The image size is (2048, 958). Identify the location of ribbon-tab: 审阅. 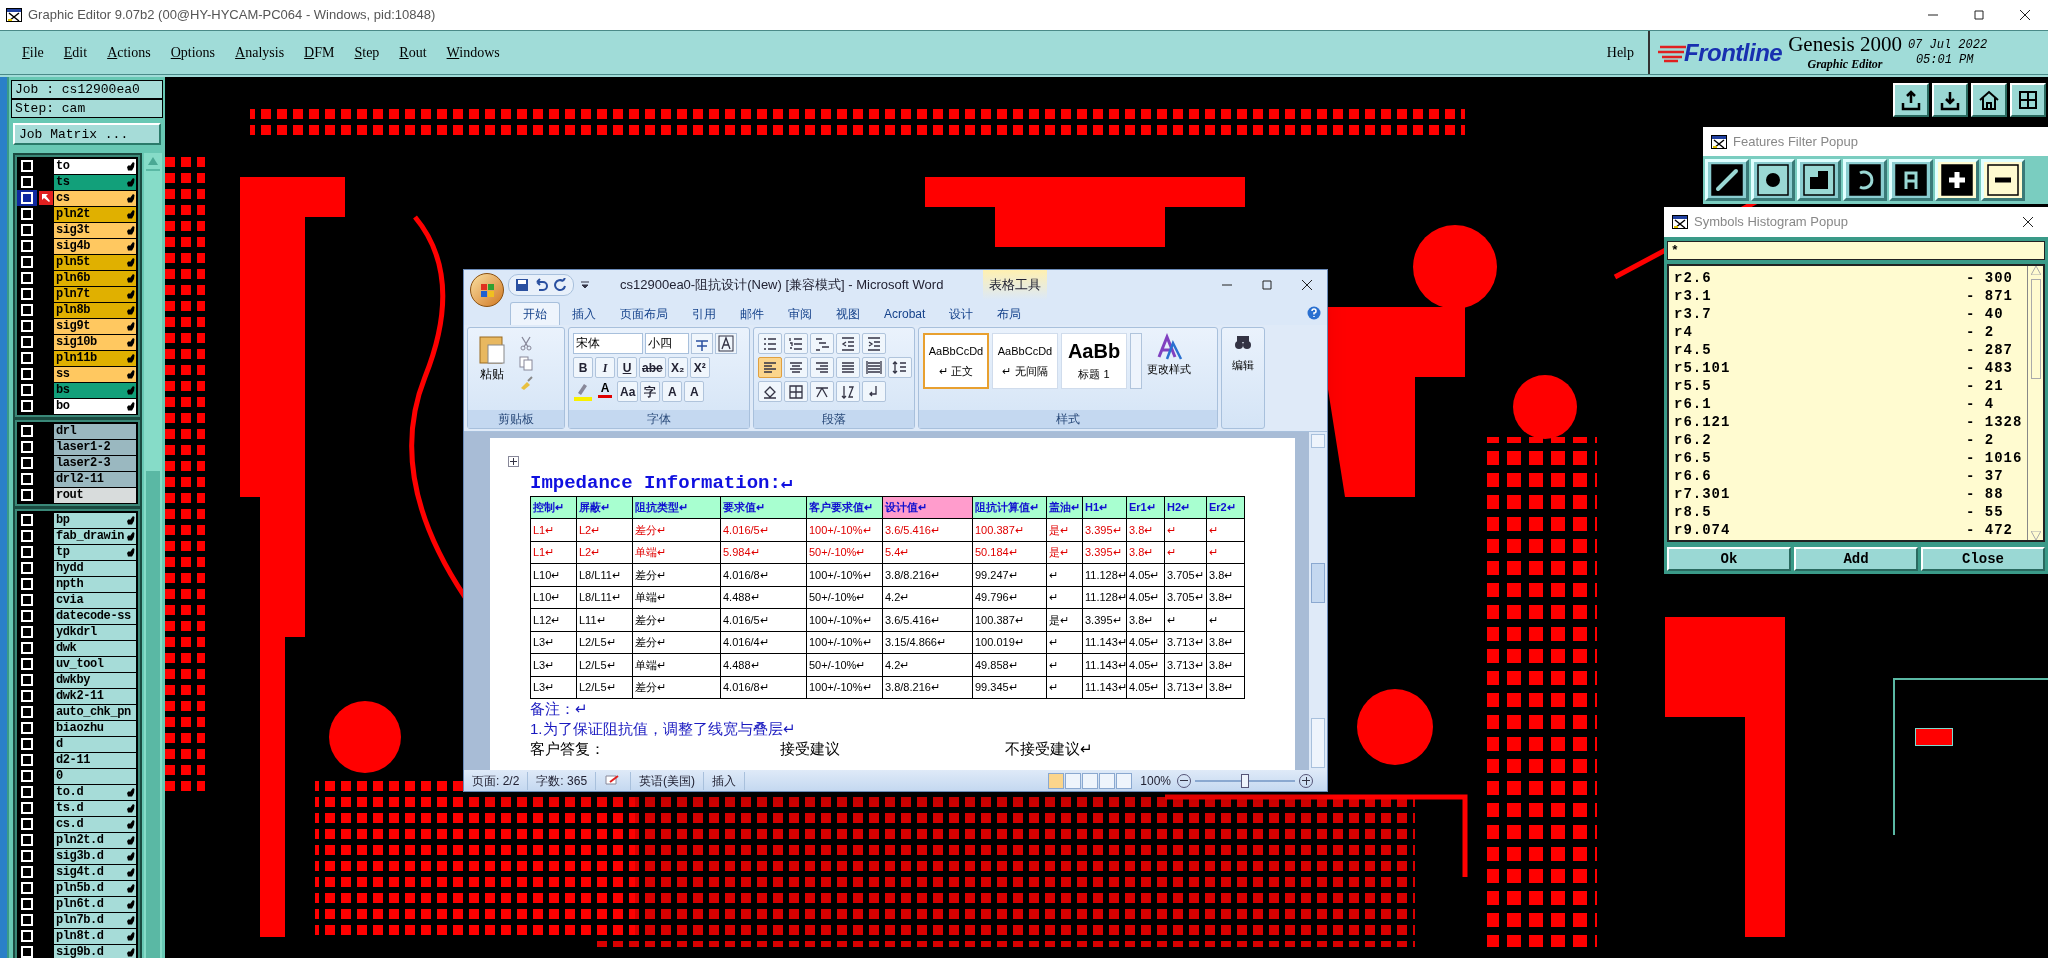
(800, 313).